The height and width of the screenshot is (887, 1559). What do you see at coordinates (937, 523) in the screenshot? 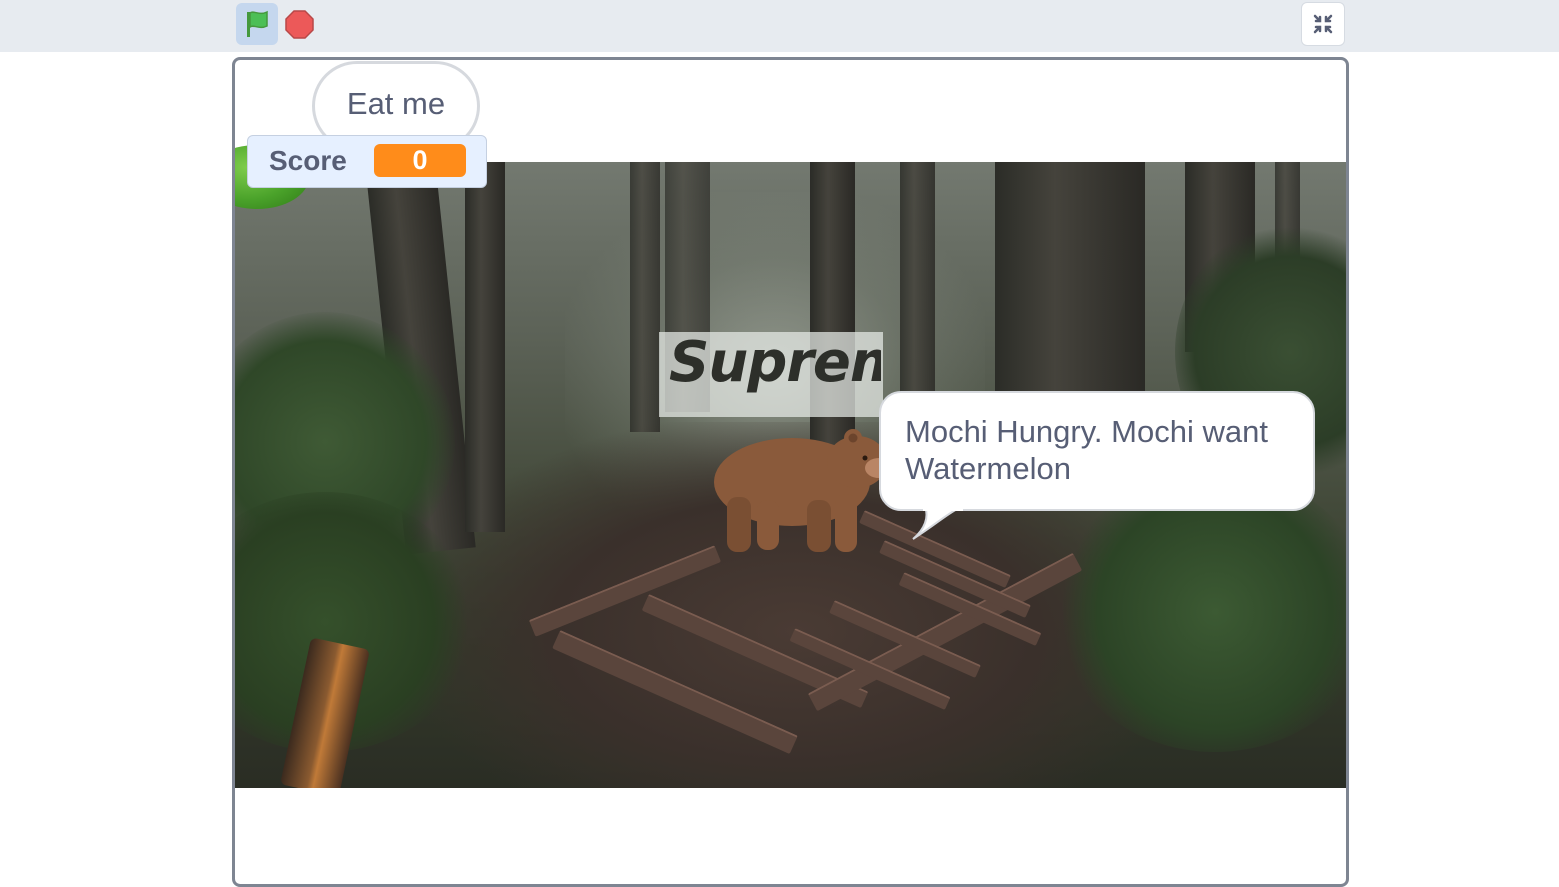
I see `speech-bubble-tail` at bounding box center [937, 523].